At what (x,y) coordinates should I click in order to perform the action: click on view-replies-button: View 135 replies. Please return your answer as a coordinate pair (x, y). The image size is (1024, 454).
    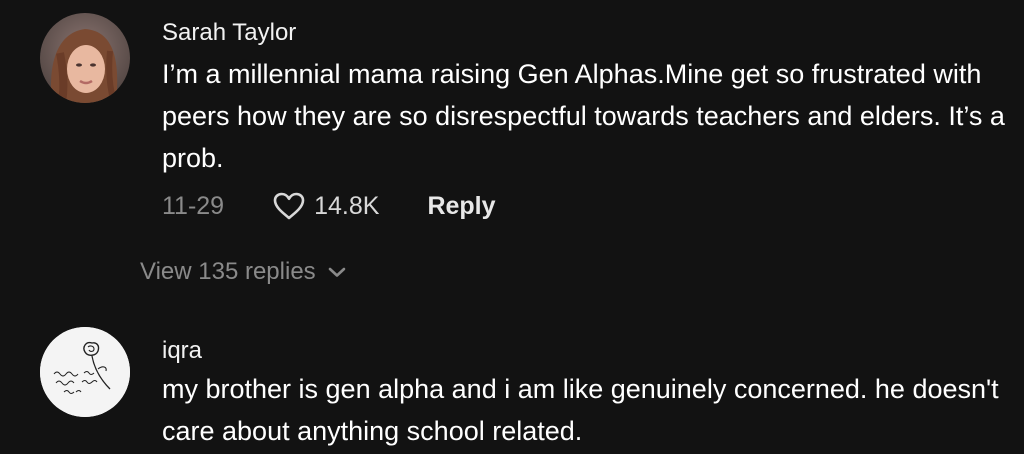
    Looking at the image, I should click on (243, 272).